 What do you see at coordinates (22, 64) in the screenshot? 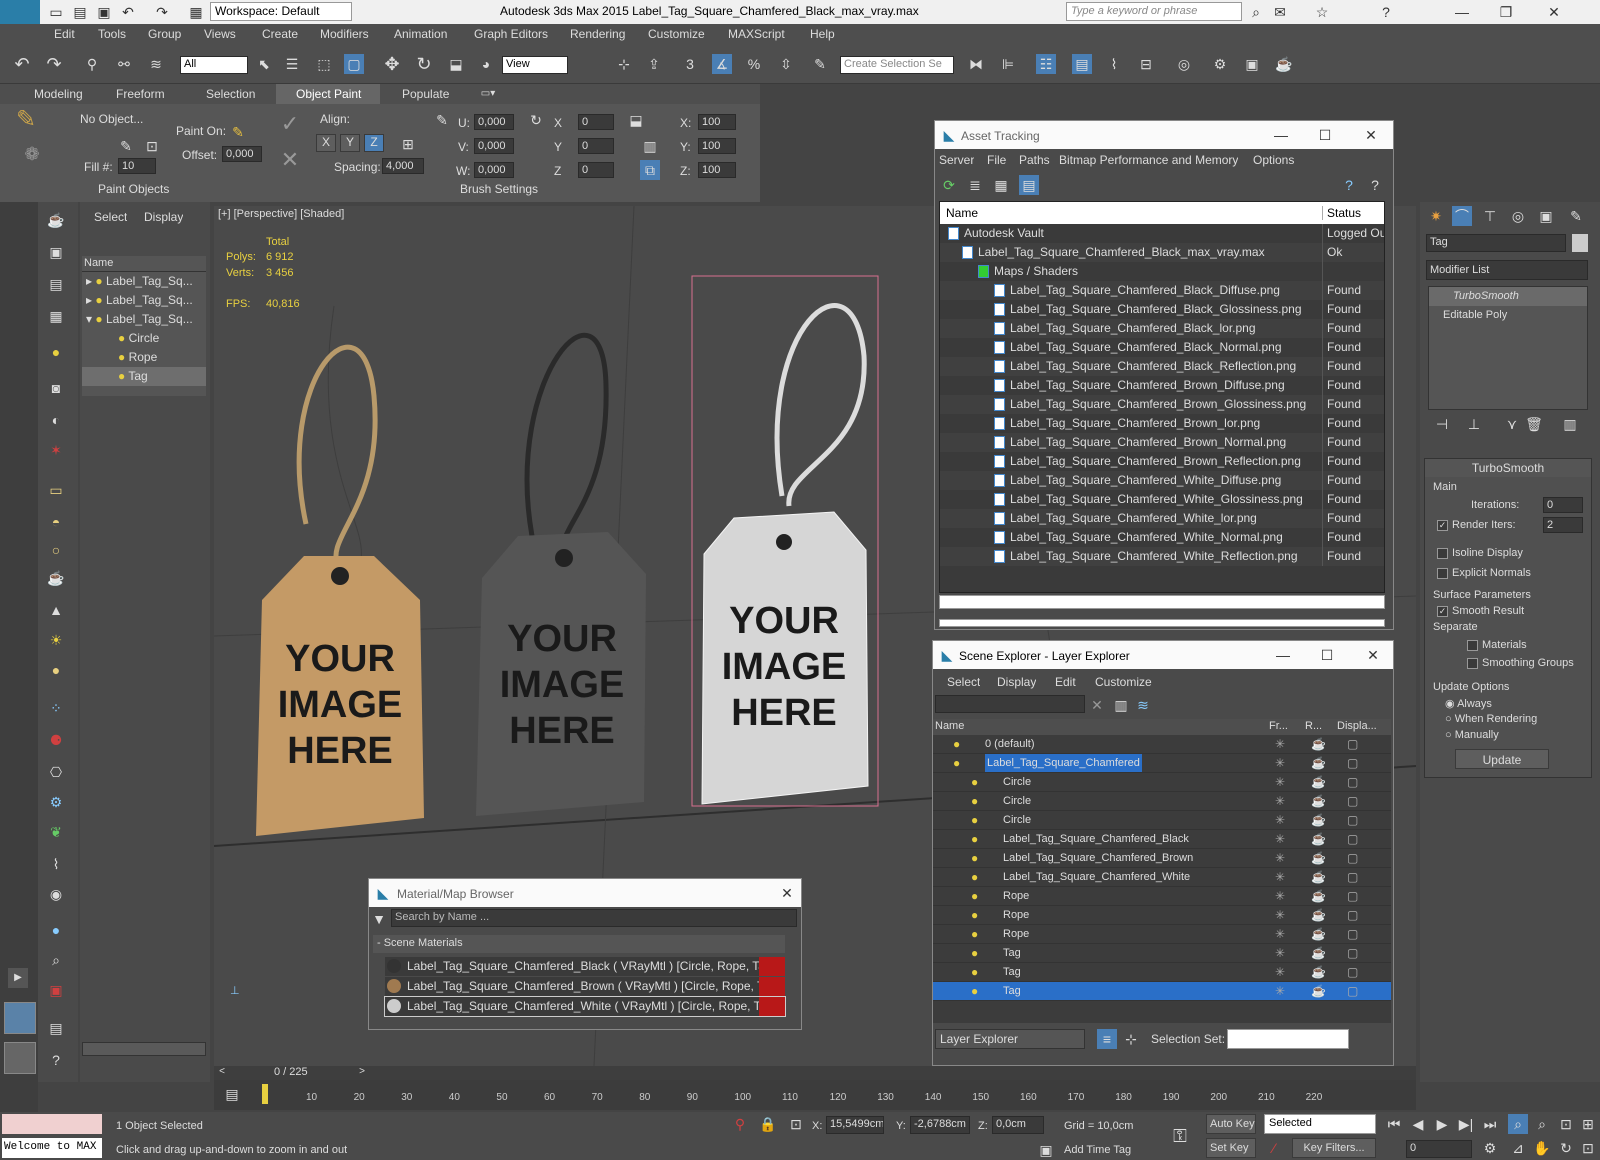
I see `undo-icon: ↶` at bounding box center [22, 64].